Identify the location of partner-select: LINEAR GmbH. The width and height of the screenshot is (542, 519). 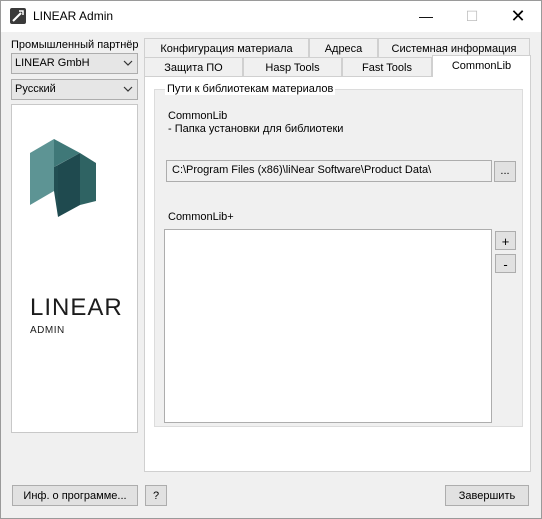
(74, 63).